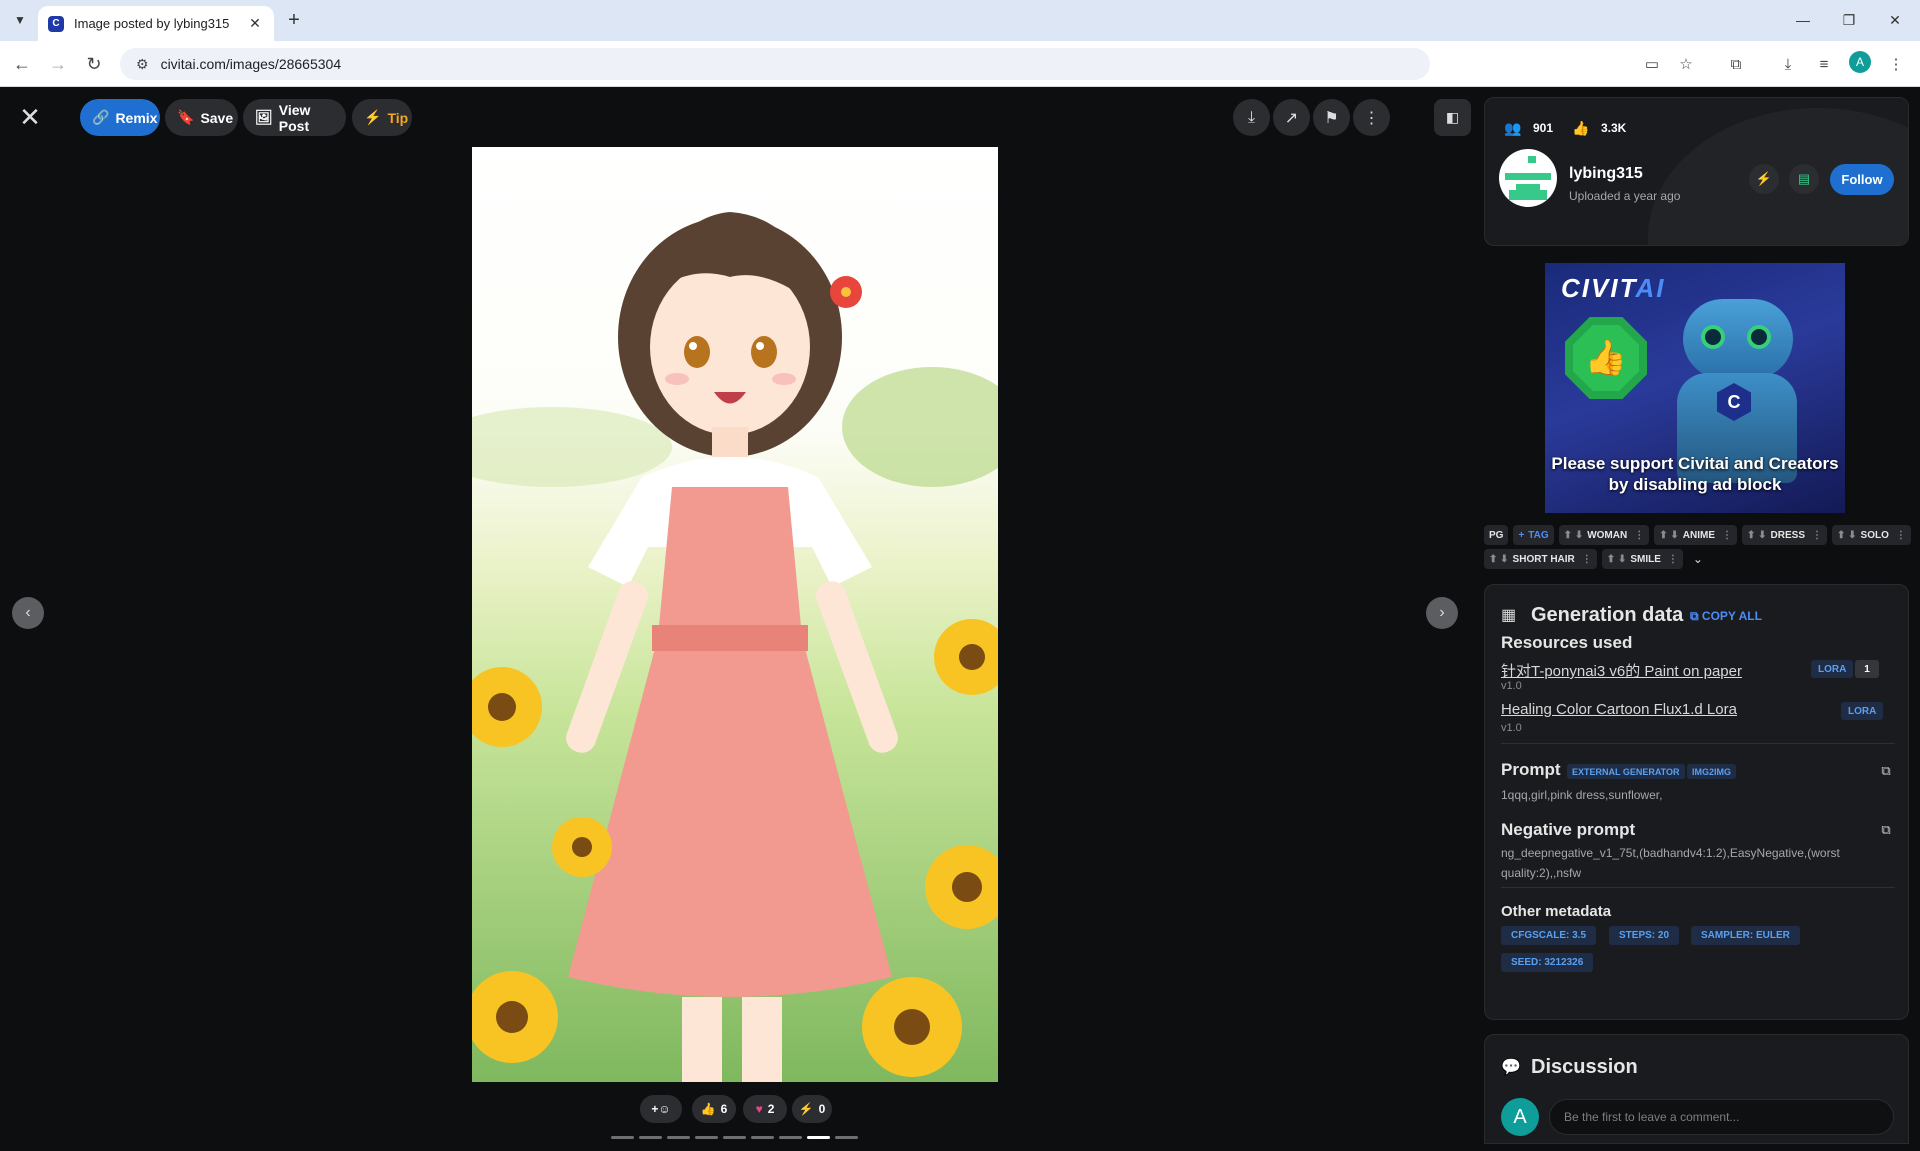 This screenshot has height=1151, width=1920. I want to click on browser-tab-active: C Image posted by lybing315 ✕, so click(156, 23).